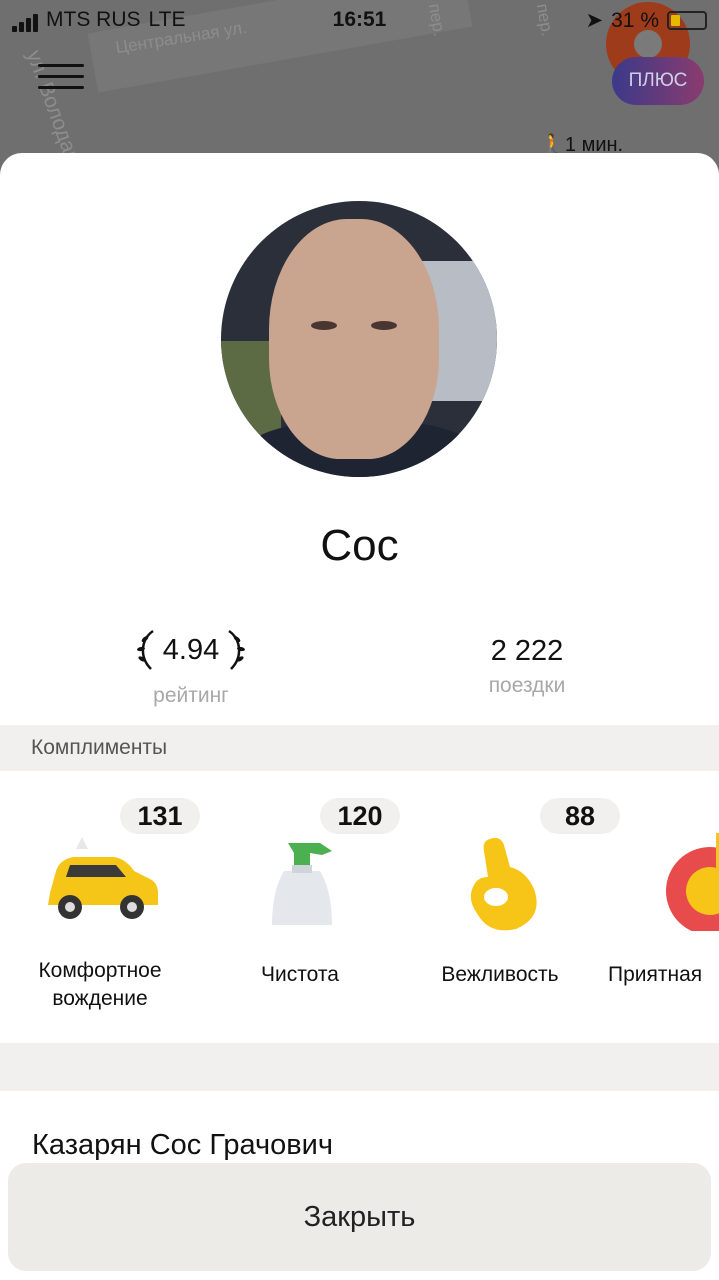 The width and height of the screenshot is (719, 1280). What do you see at coordinates (692, 882) in the screenshot?
I see `music-note-icon` at bounding box center [692, 882].